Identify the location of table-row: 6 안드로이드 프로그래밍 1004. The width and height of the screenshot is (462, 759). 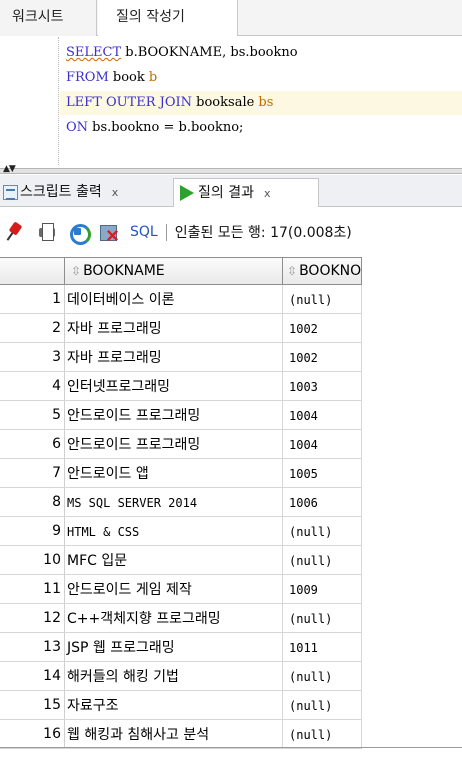
(231, 444).